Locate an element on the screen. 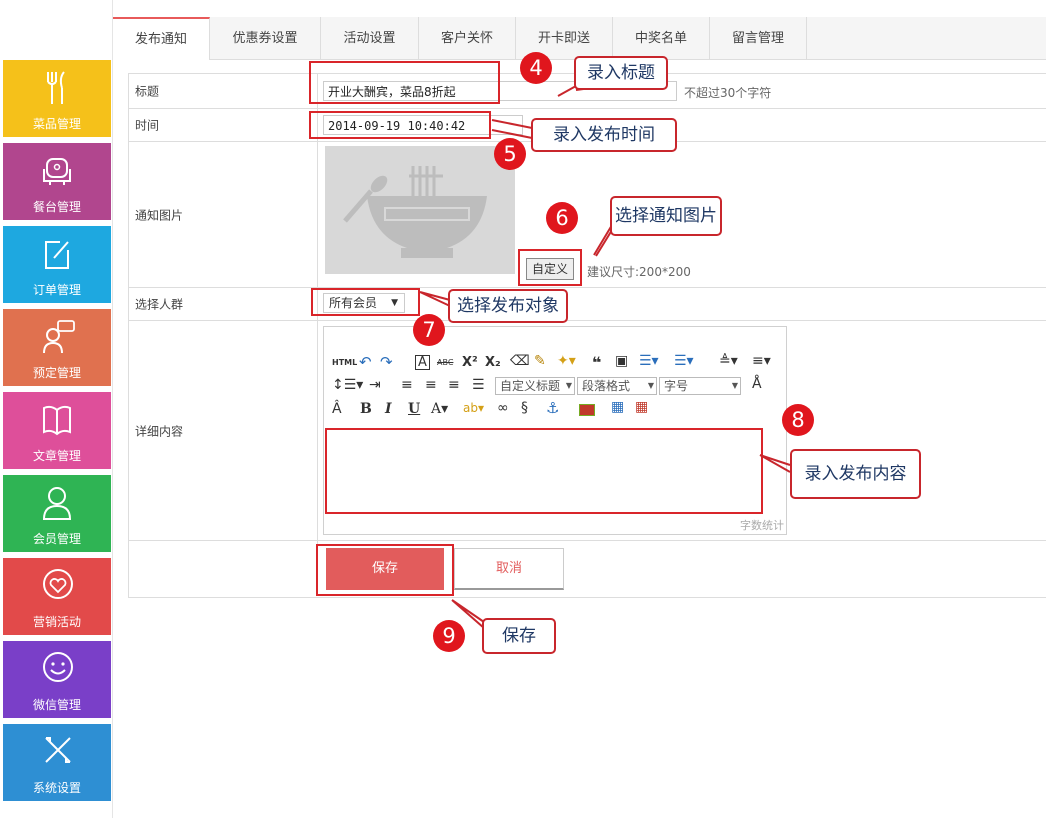 The image size is (1046, 818). step-8-badge: 8 is located at coordinates (798, 420).